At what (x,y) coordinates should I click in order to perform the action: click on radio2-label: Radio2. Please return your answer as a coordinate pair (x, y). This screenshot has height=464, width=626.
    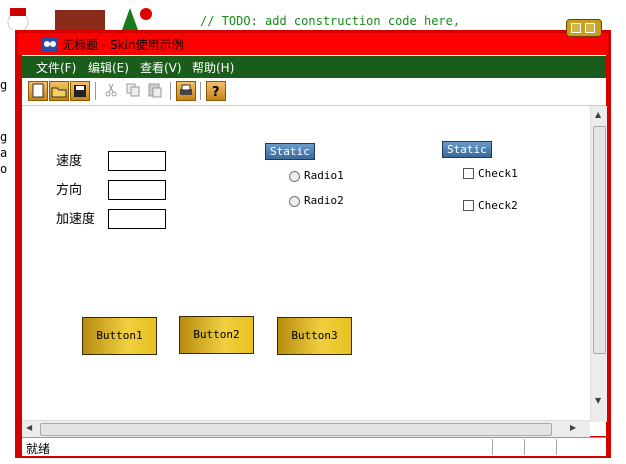
    Looking at the image, I should click on (324, 200).